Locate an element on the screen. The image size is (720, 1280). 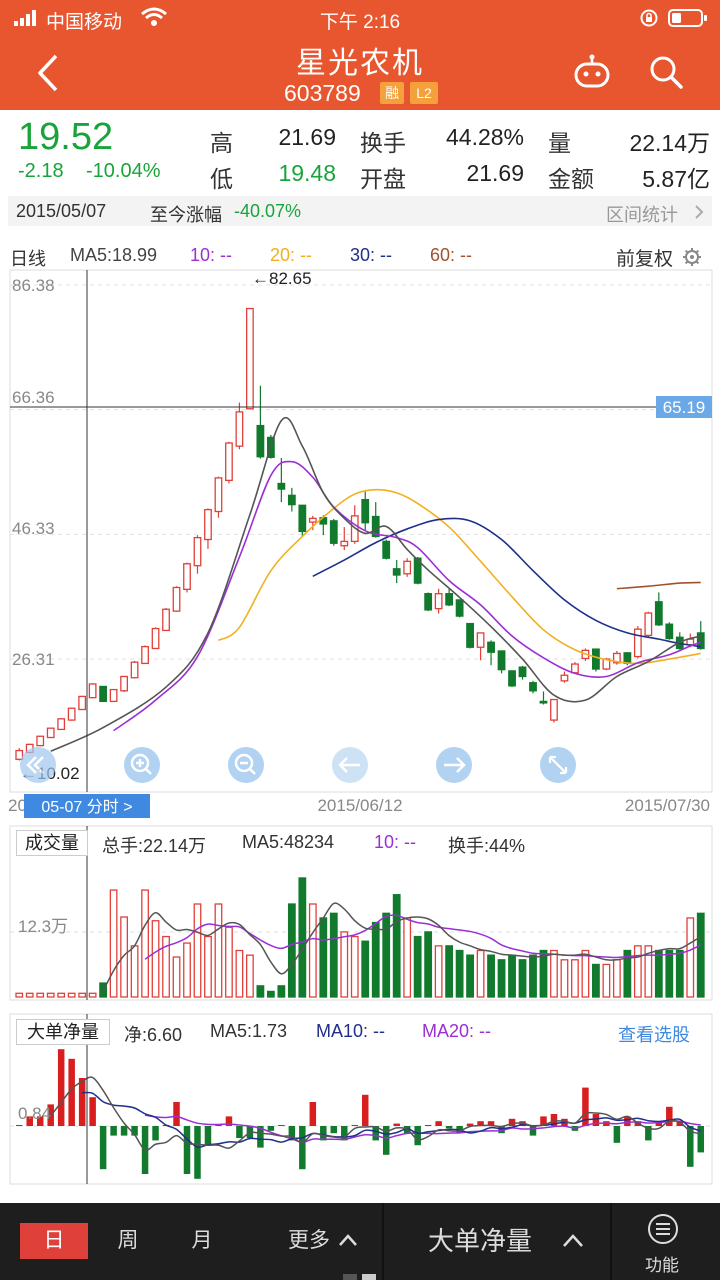
tab-day: 日 is located at coordinates (54, 1241).